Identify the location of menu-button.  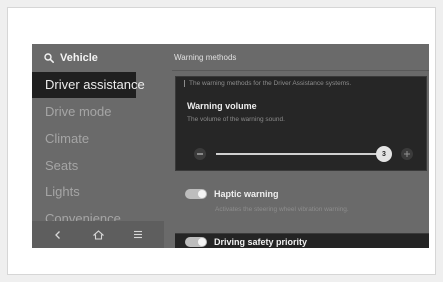
(138, 235).